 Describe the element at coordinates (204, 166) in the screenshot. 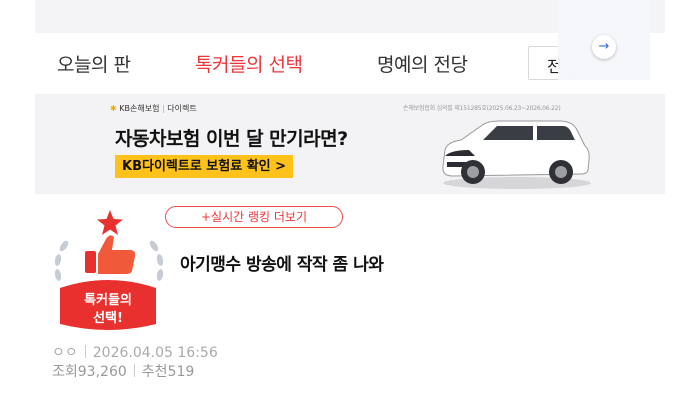

I see `ad-cta-button: KB다이렉트로 보험료 확인 >` at that location.